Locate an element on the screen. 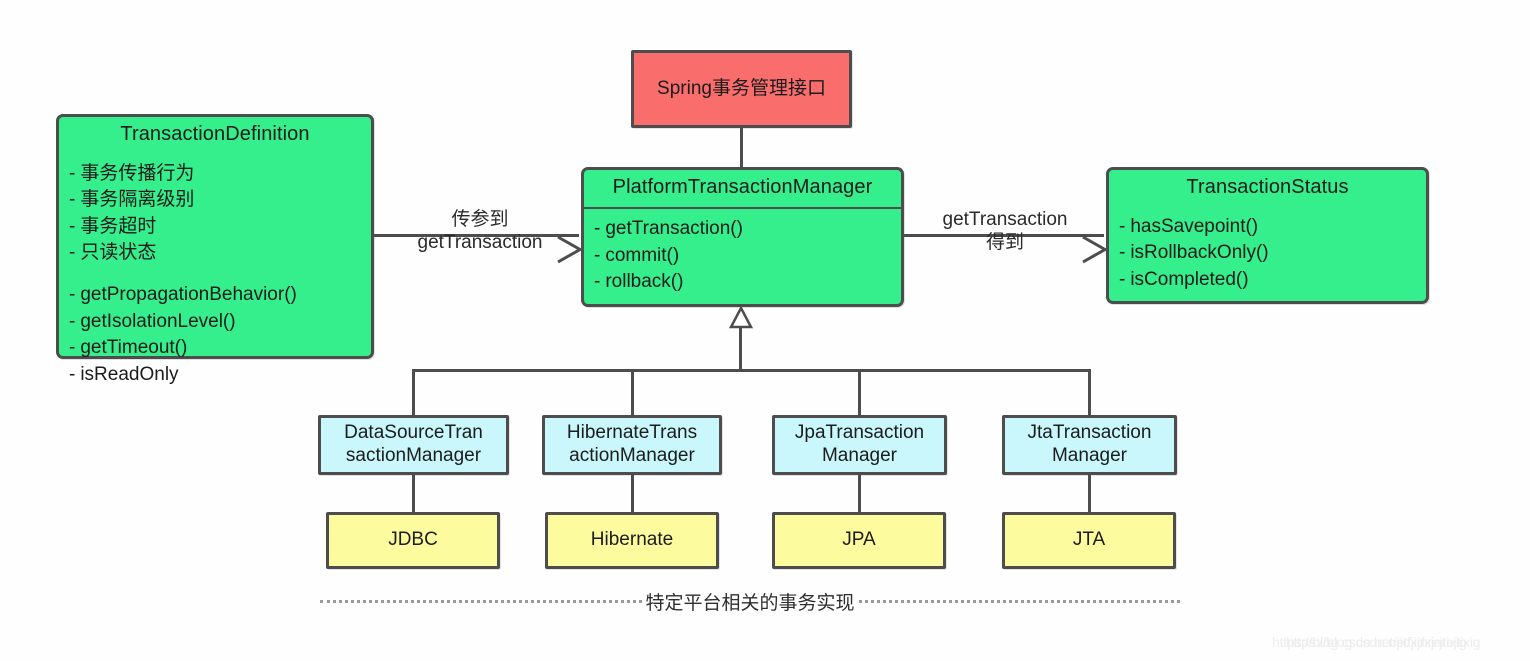  list-item: - hasSavepoint() is located at coordinates (1189, 226).